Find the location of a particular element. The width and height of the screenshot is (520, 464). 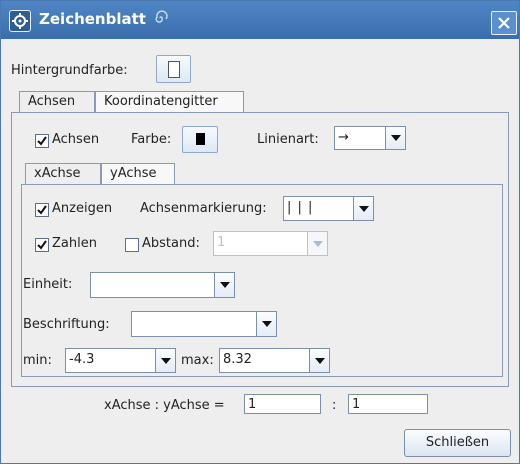

line-style-value: → is located at coordinates (343, 137).